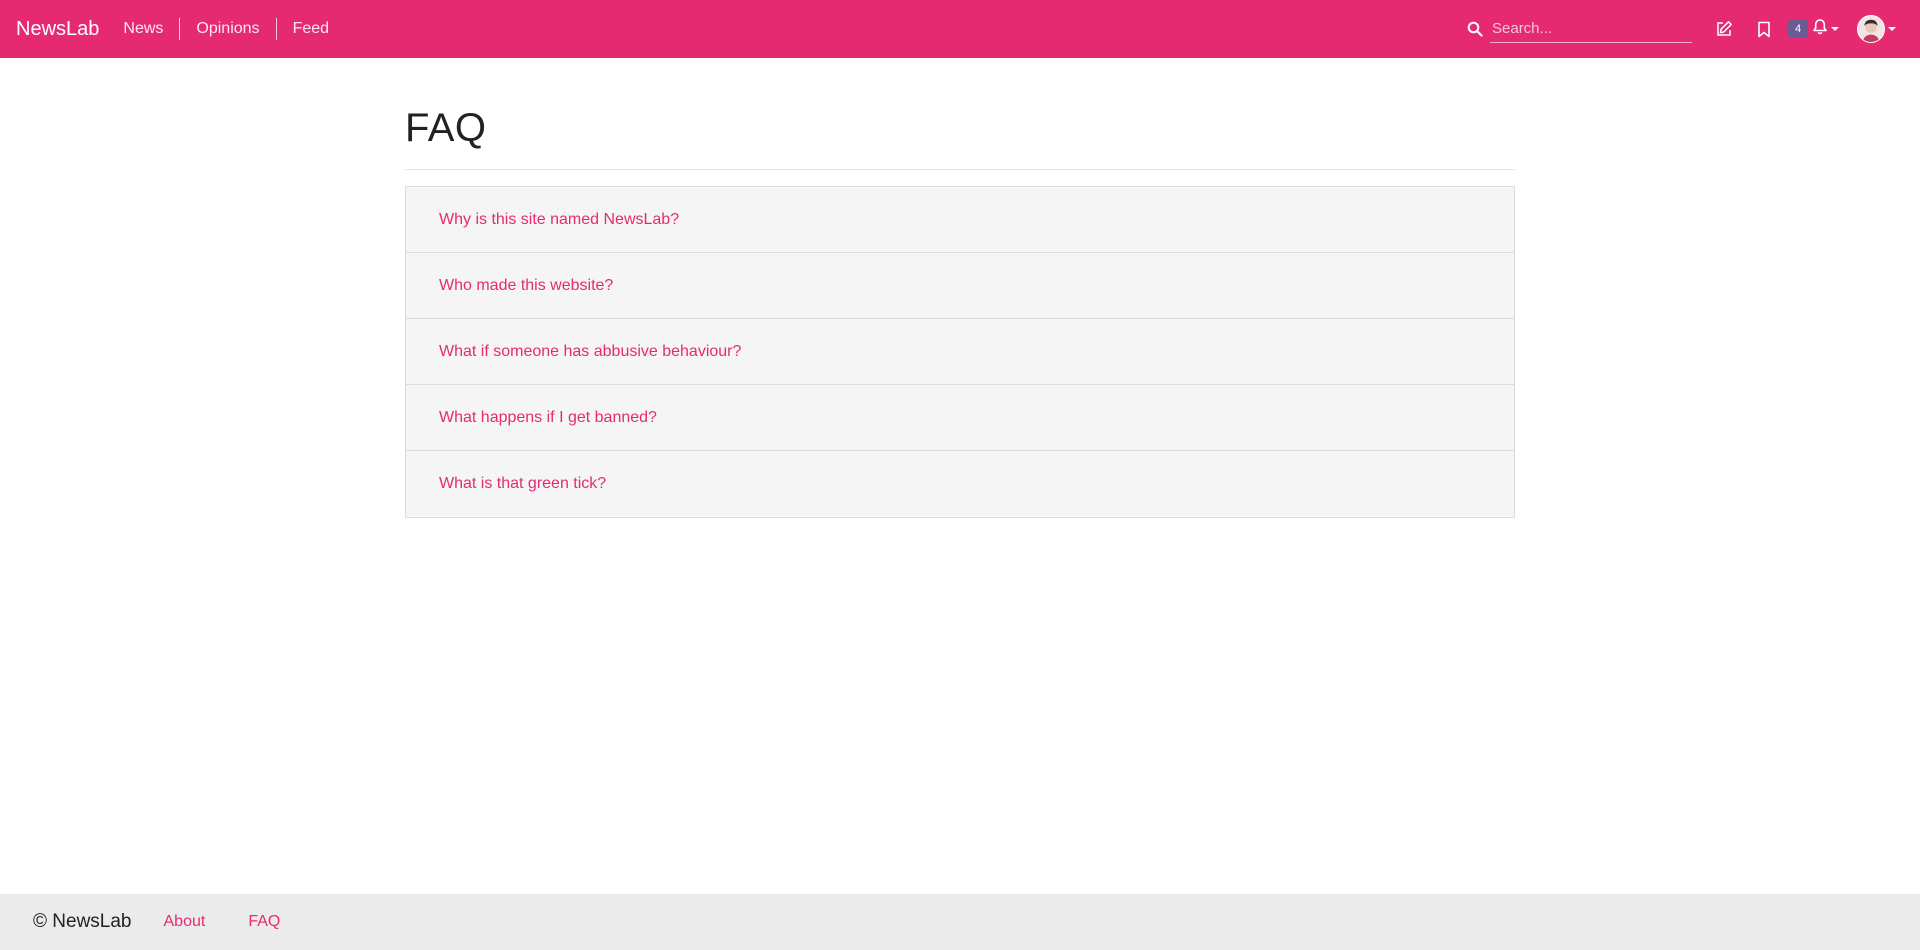  What do you see at coordinates (57, 29) in the screenshot?
I see `brand-logo: NewsLab` at bounding box center [57, 29].